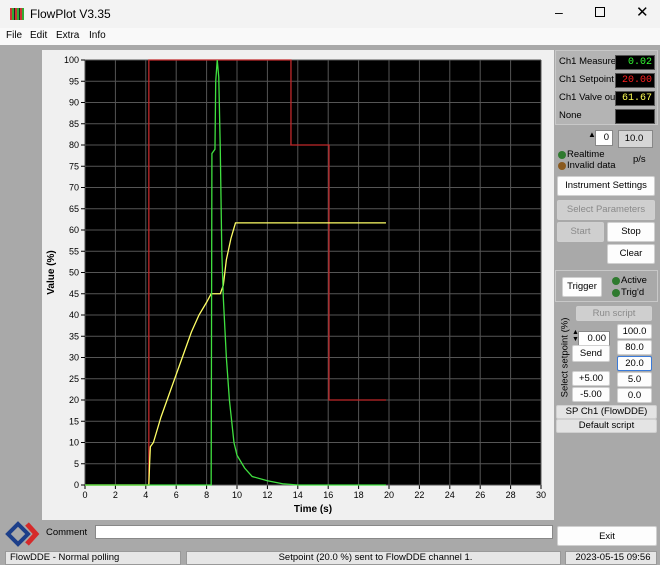  I want to click on y-tick-label: 20, so click(74, 400).